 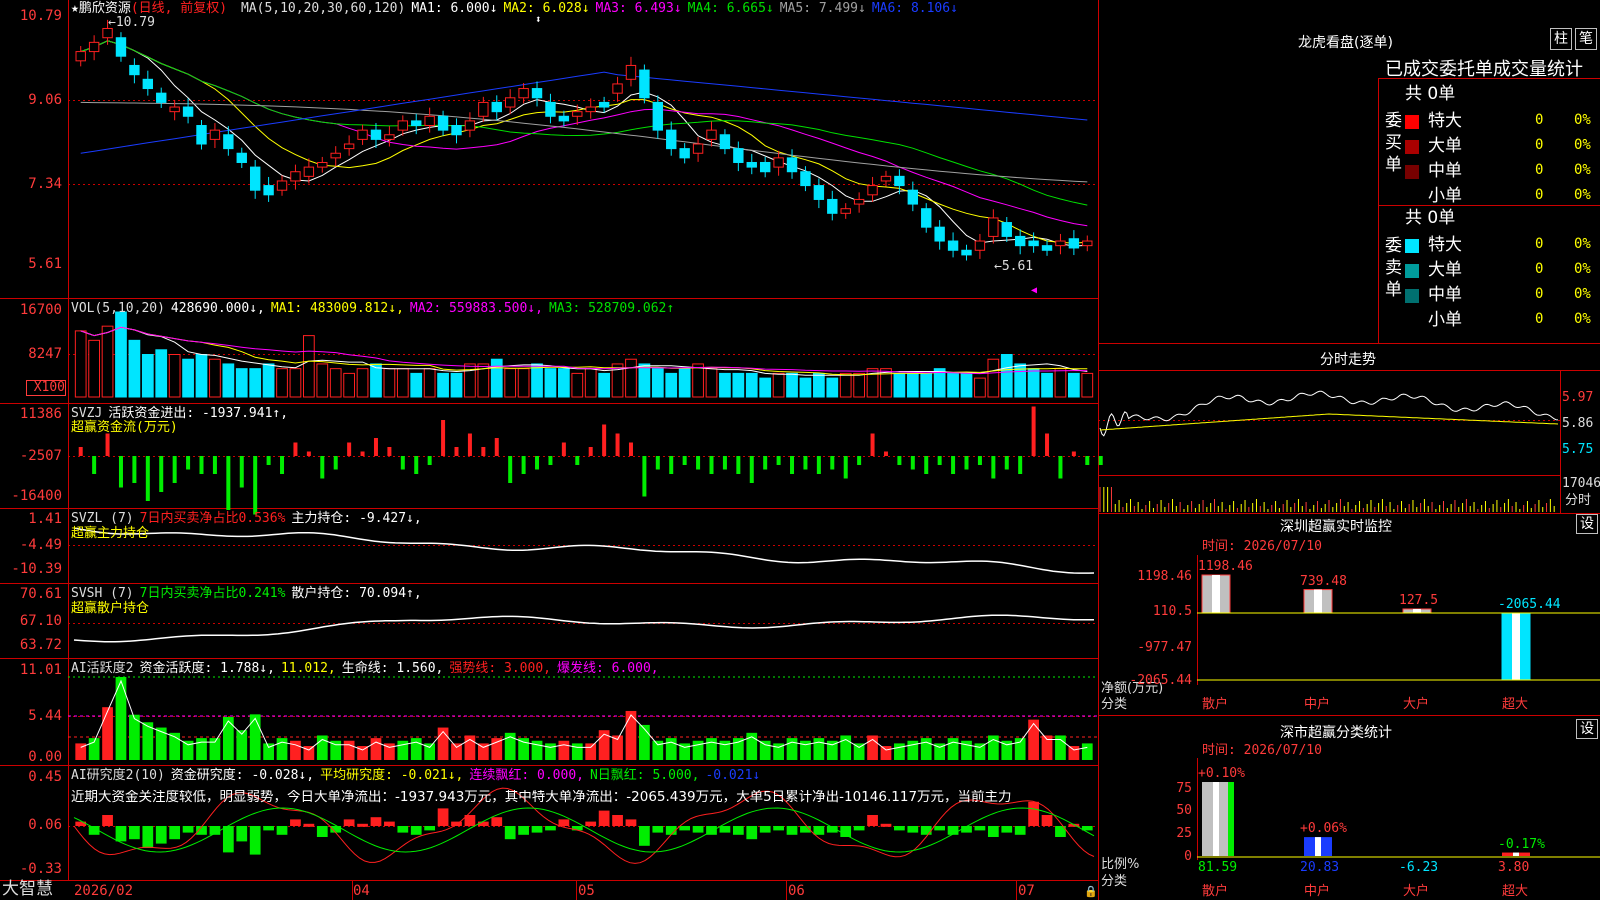 What do you see at coordinates (27, 889) in the screenshot?
I see `logo: 大智慧` at bounding box center [27, 889].